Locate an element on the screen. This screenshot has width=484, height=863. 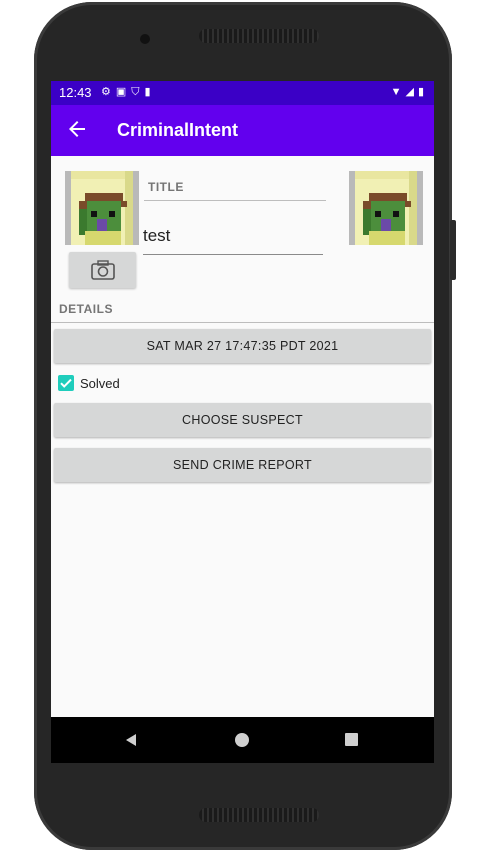
check-icon is located at coordinates (66, 383).